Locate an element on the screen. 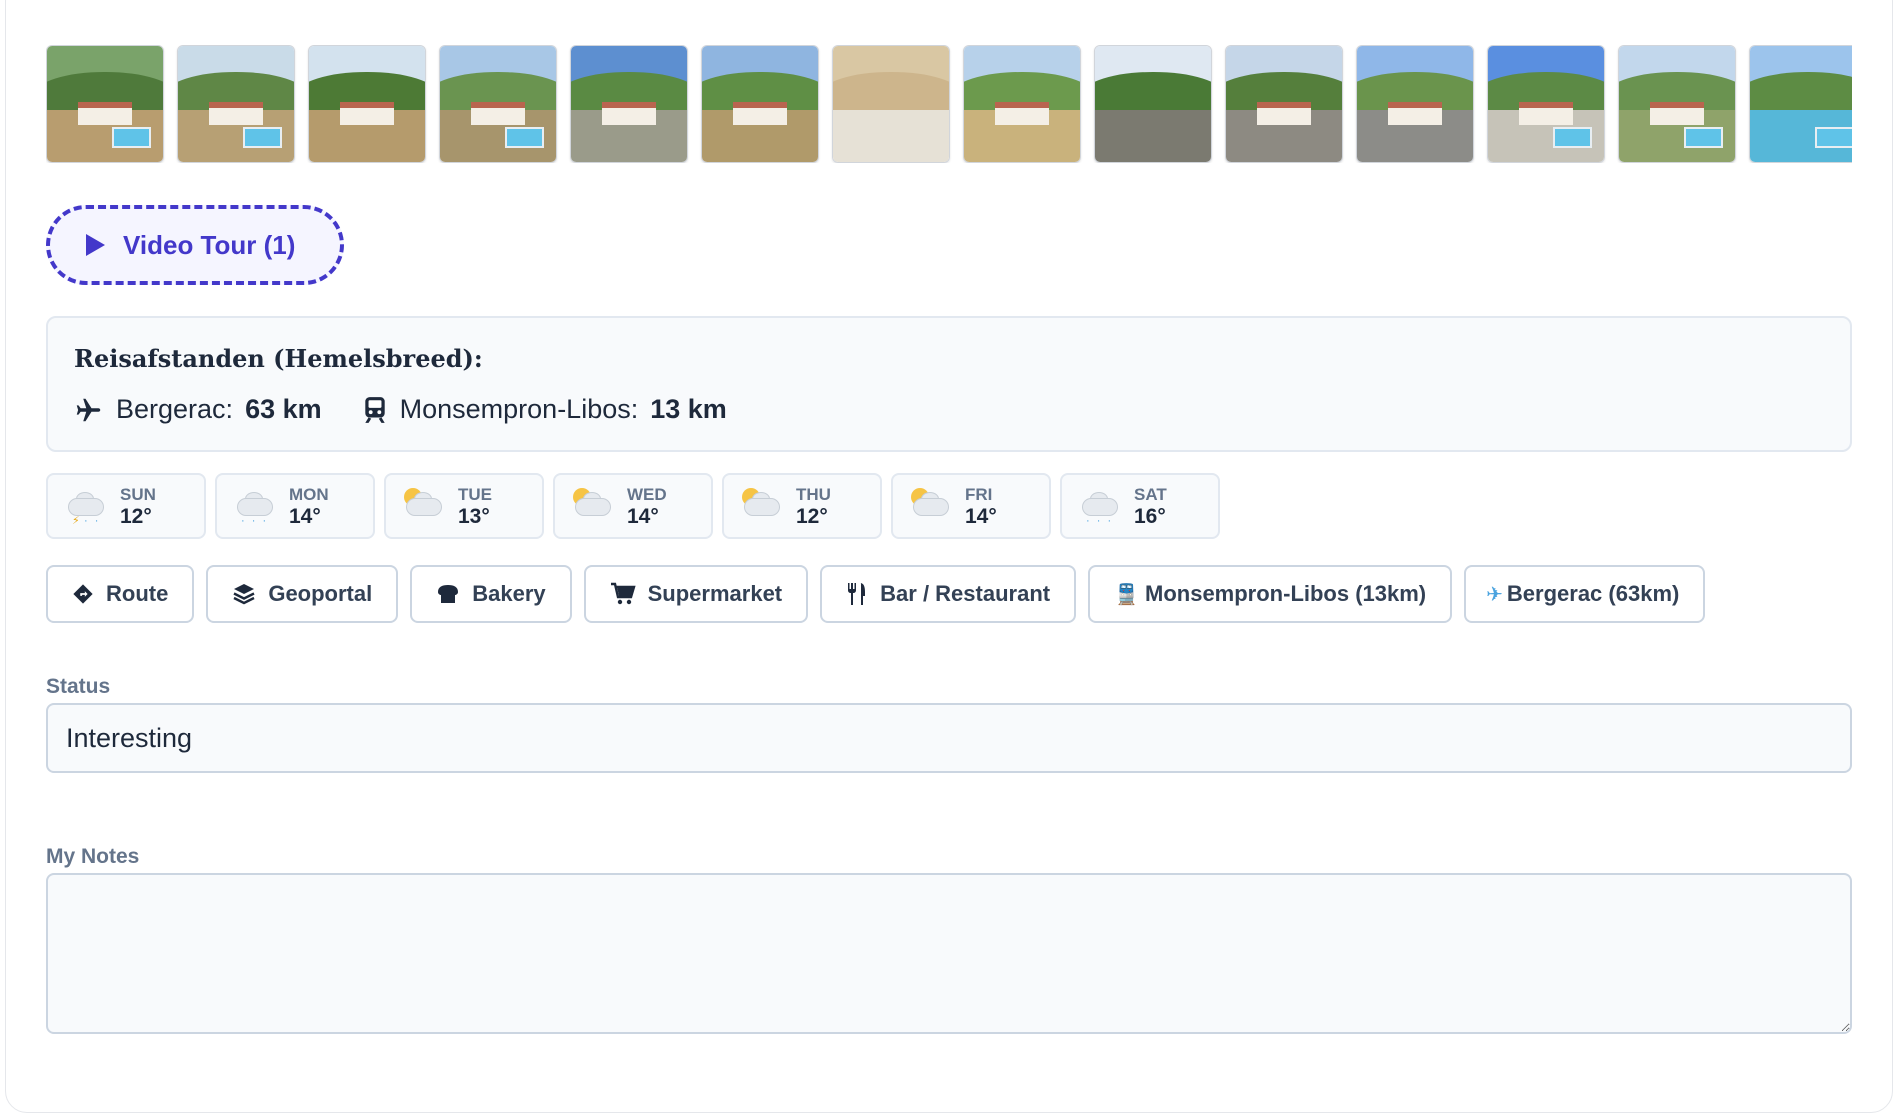 The width and height of the screenshot is (1900, 1113). distances-row: Bergerac: 63 km Monsempron-Libos: 13 km is located at coordinates (420, 409).